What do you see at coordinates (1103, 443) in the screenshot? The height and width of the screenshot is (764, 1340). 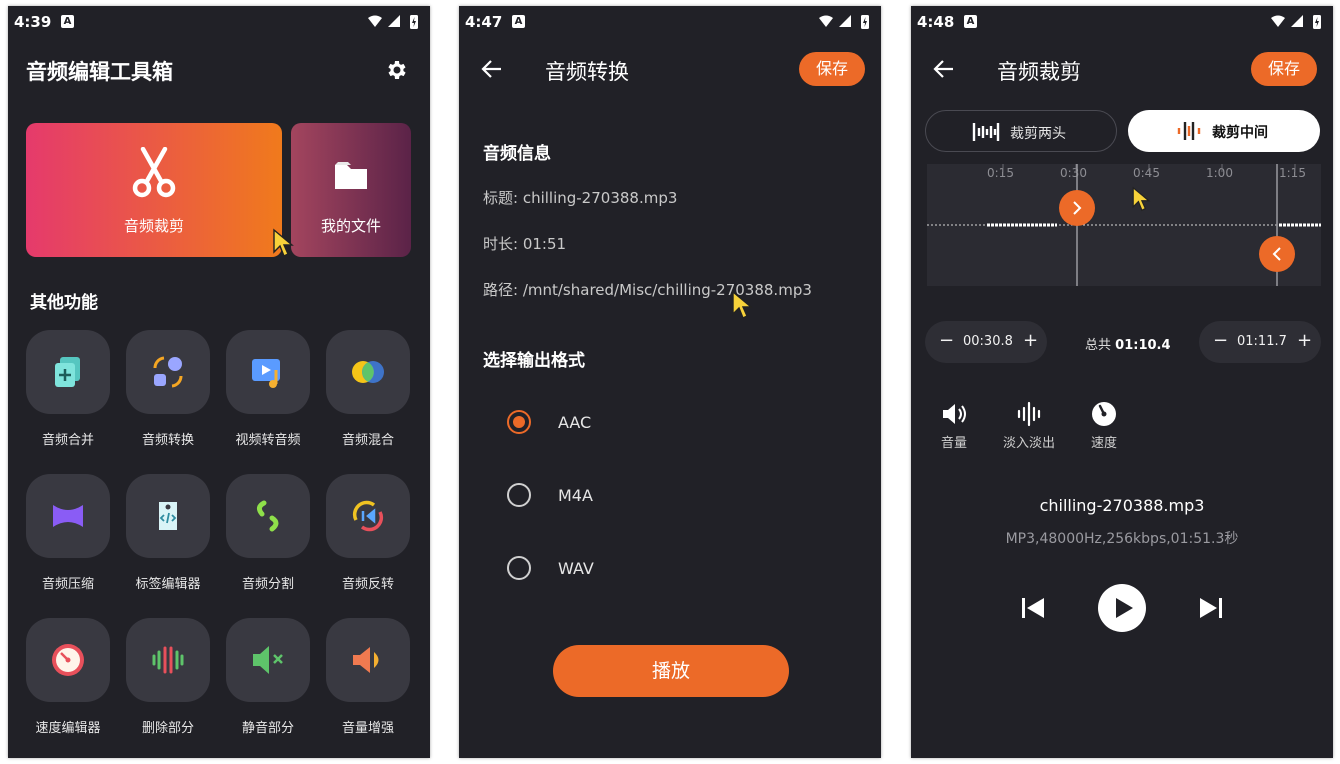 I see `speed-label: 速度` at bounding box center [1103, 443].